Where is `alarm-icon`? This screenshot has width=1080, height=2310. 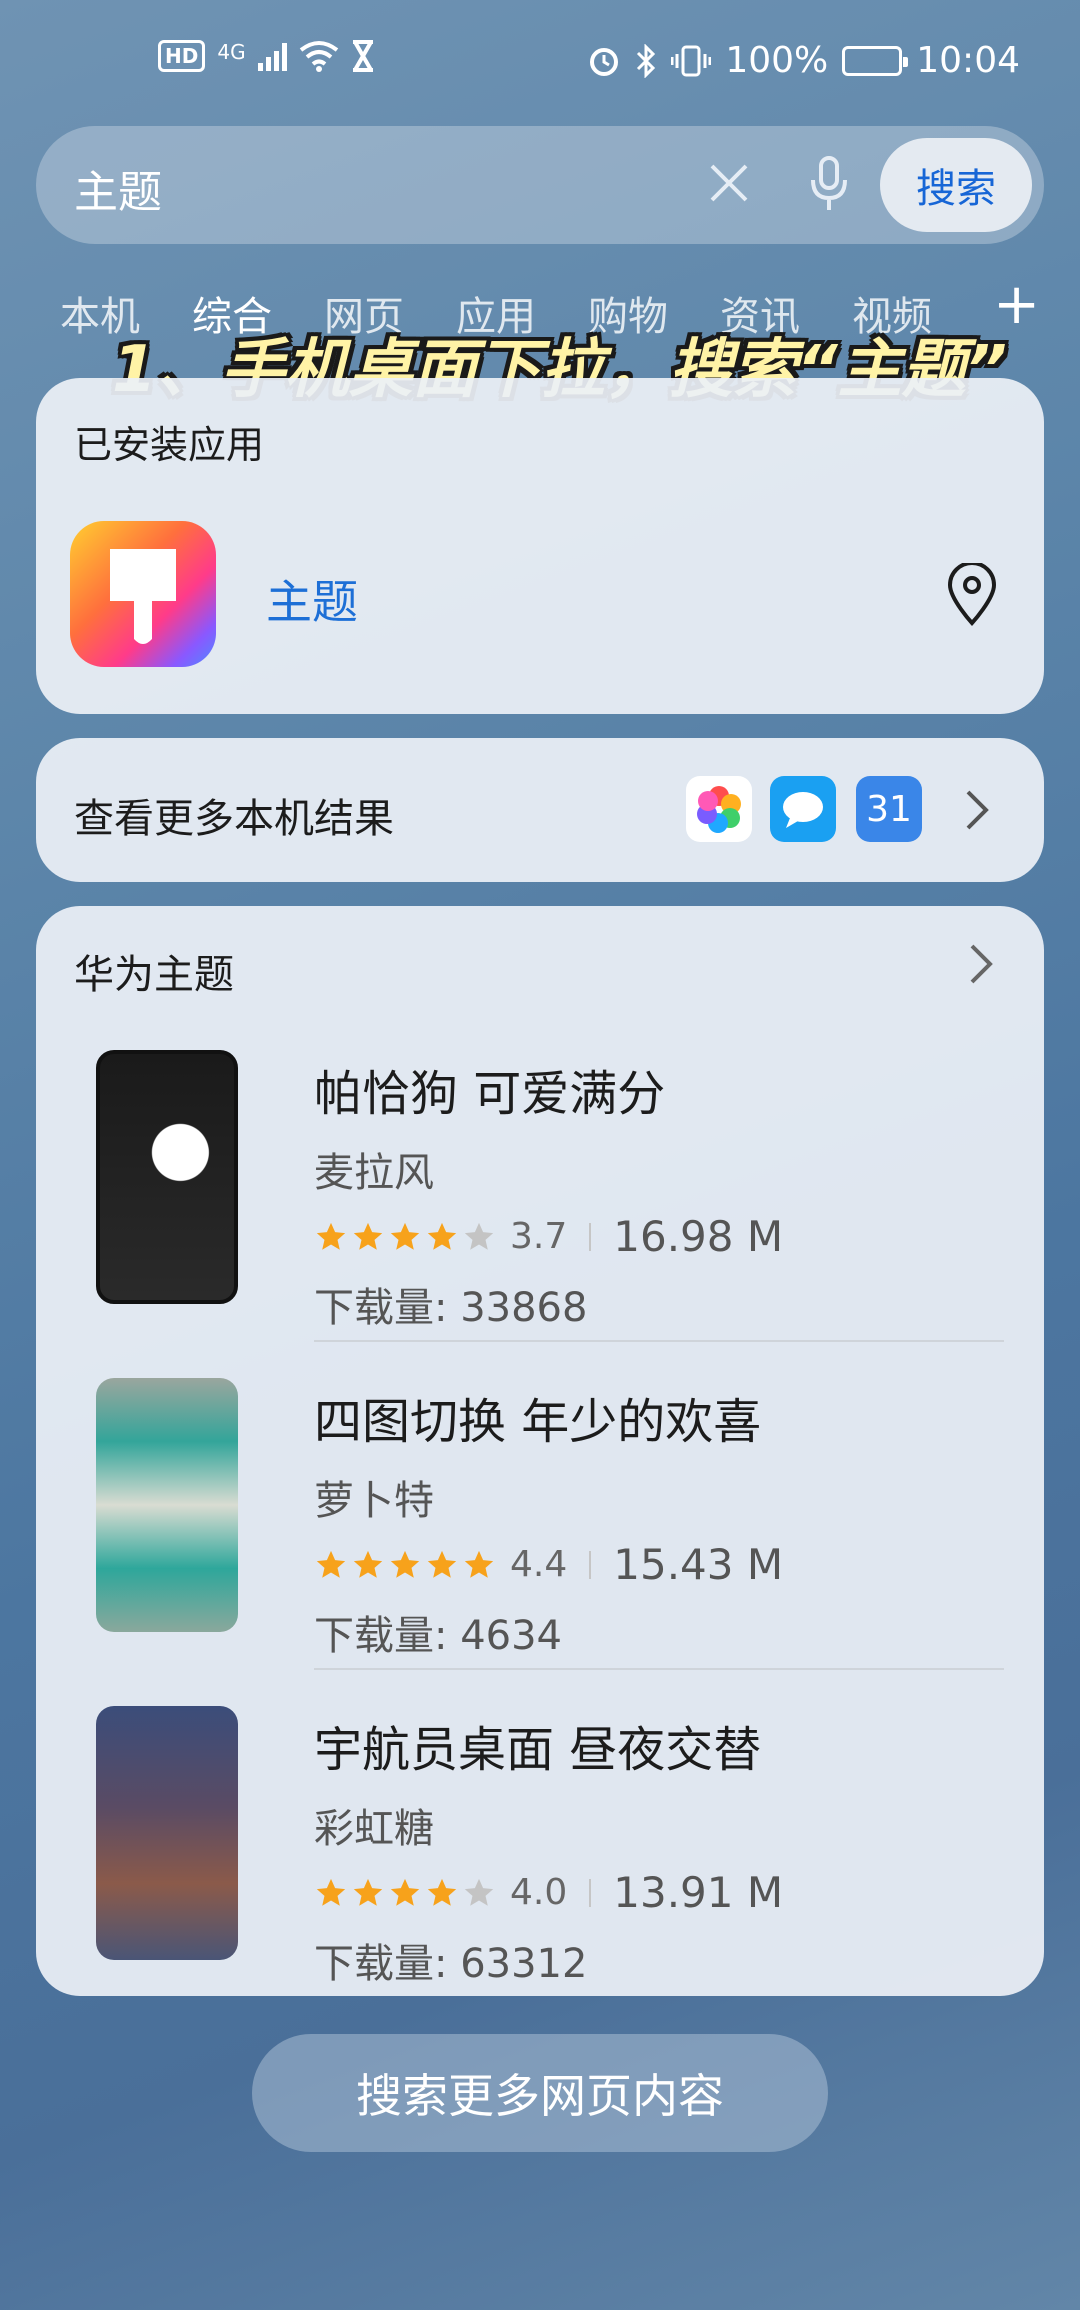 alarm-icon is located at coordinates (604, 61).